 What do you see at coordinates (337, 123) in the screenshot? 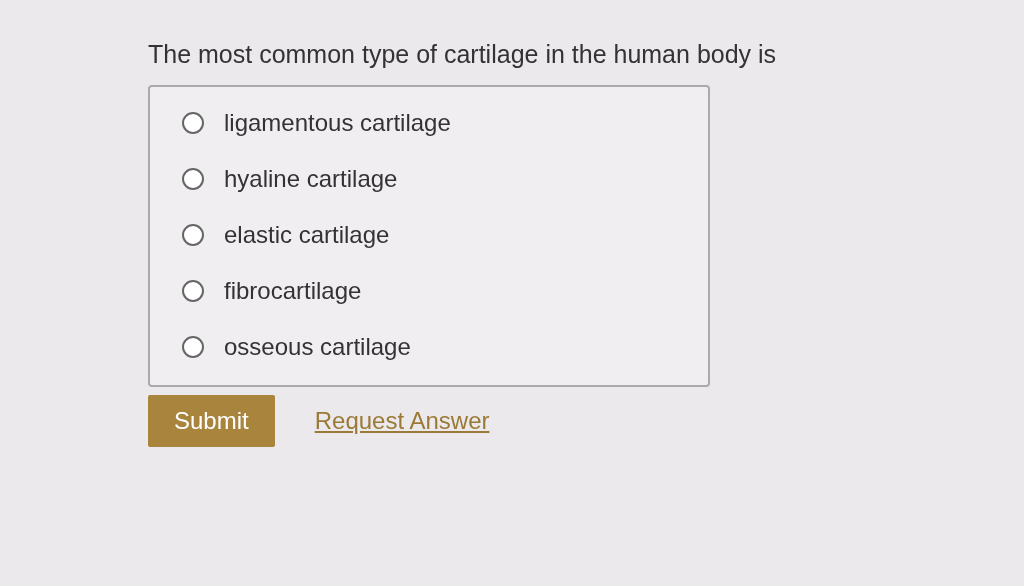
I see `option-label: ligamentous cartilage` at bounding box center [337, 123].